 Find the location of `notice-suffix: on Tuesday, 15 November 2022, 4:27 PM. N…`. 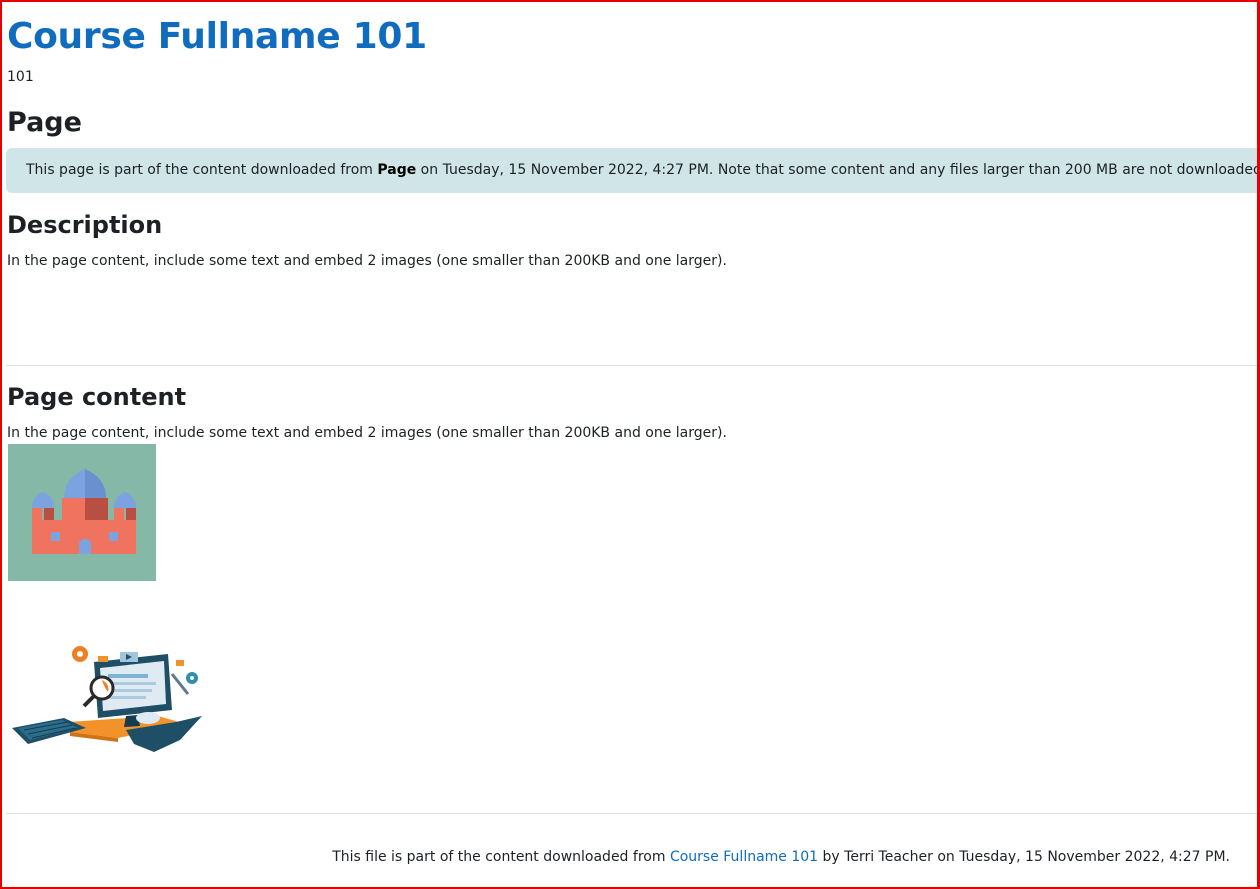

notice-suffix: on Tuesday, 15 November 2022, 4:27 PM. N… is located at coordinates (838, 170).